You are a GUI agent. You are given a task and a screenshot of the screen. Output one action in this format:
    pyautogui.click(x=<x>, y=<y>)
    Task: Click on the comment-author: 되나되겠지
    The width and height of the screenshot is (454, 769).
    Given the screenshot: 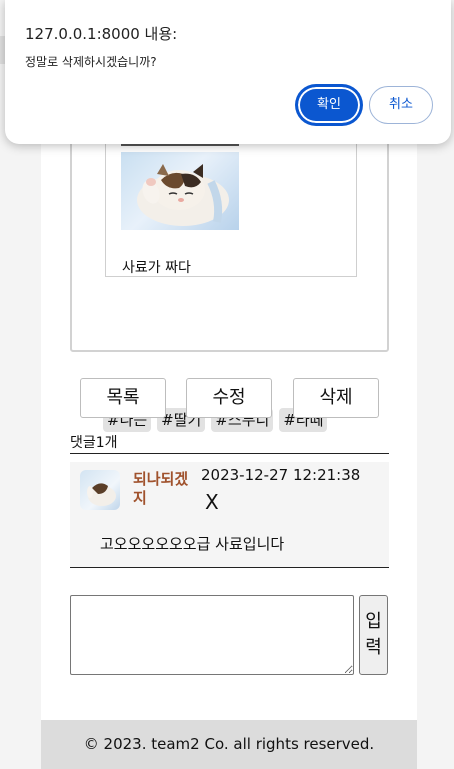 What is the action you would take?
    pyautogui.click(x=161, y=488)
    